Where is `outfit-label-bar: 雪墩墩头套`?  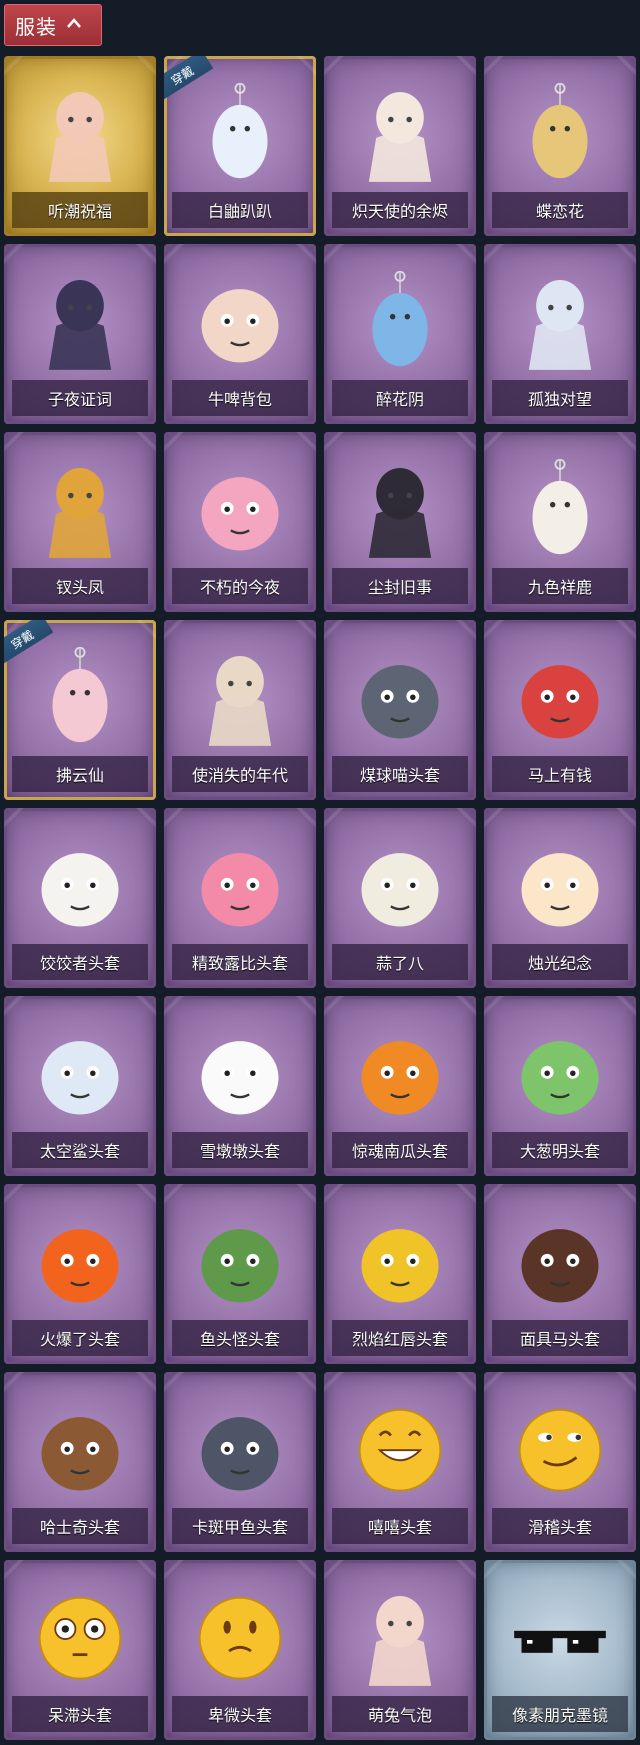
outfit-label-bar: 雪墩墩头套 is located at coordinates (240, 1150).